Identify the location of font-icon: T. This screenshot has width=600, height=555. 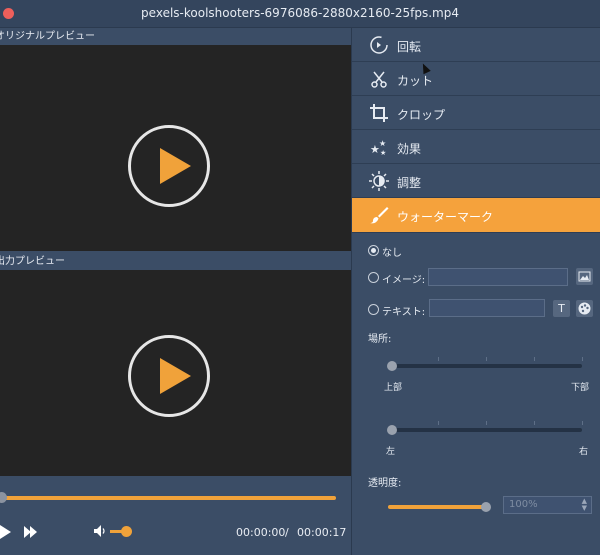
(561, 308).